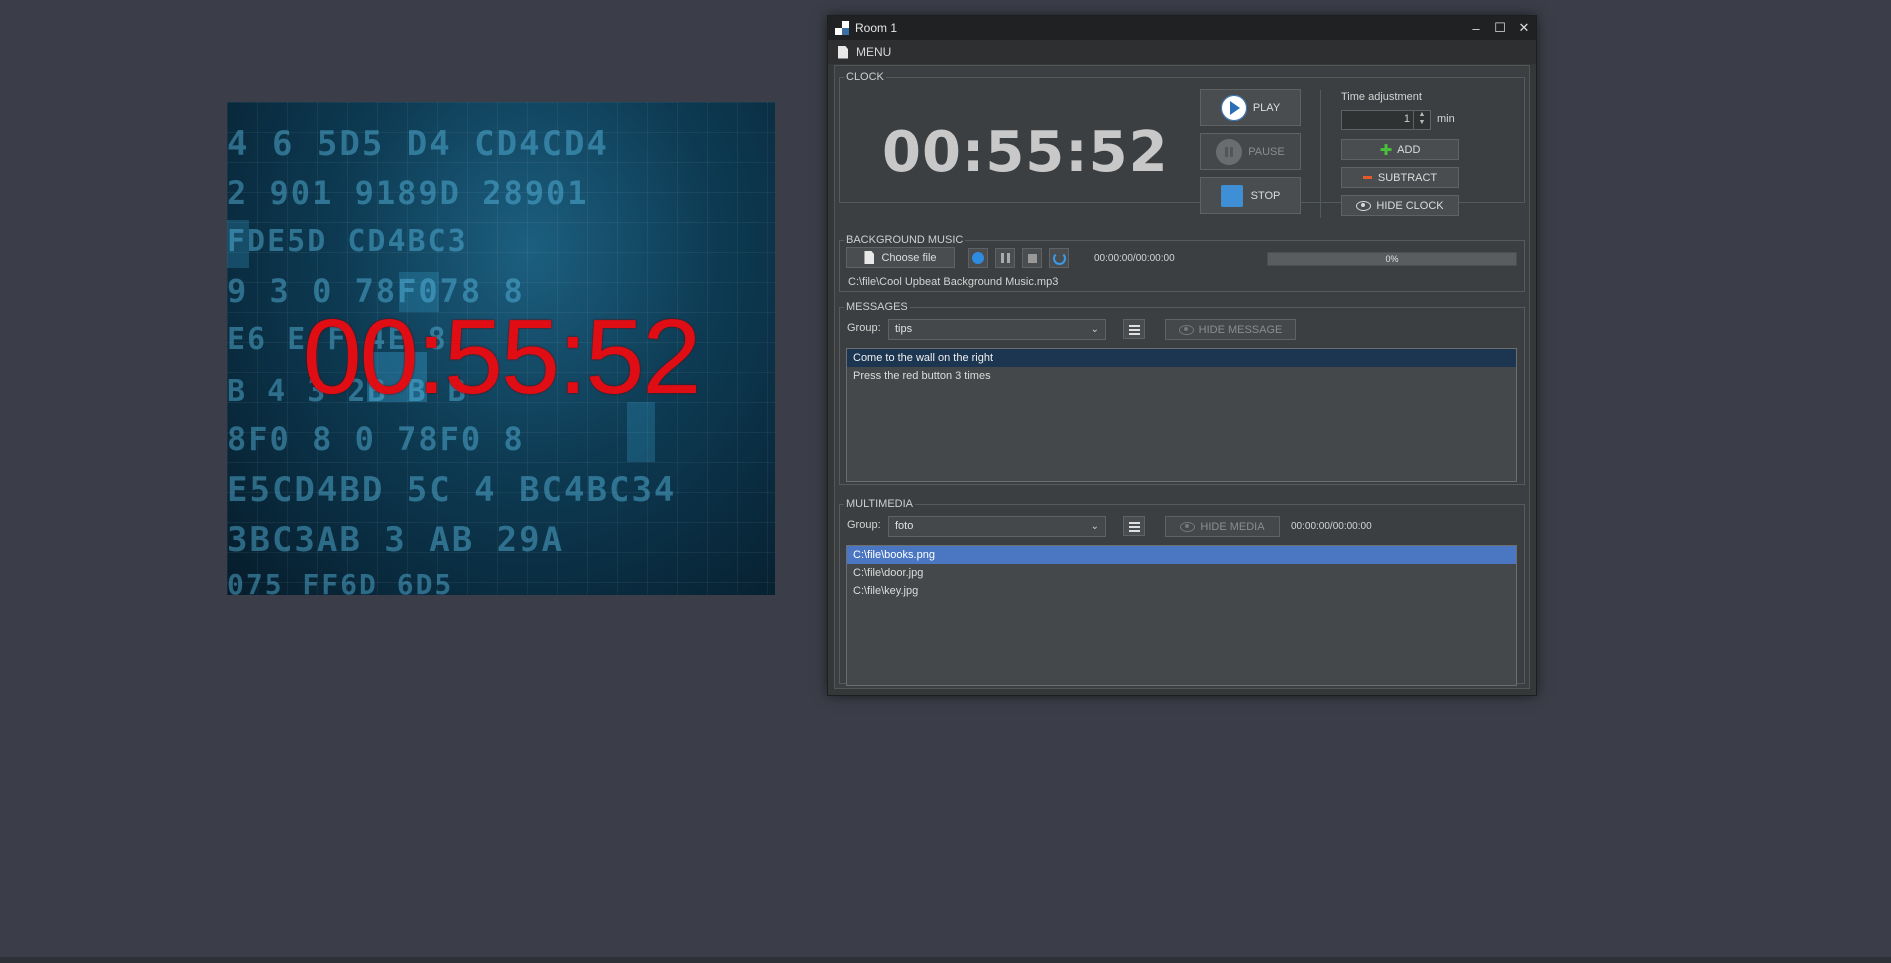 This screenshot has width=1891, height=963. What do you see at coordinates (396, 540) in the screenshot?
I see `code-line: 3BC3AB 3 AB 29A` at bounding box center [396, 540].